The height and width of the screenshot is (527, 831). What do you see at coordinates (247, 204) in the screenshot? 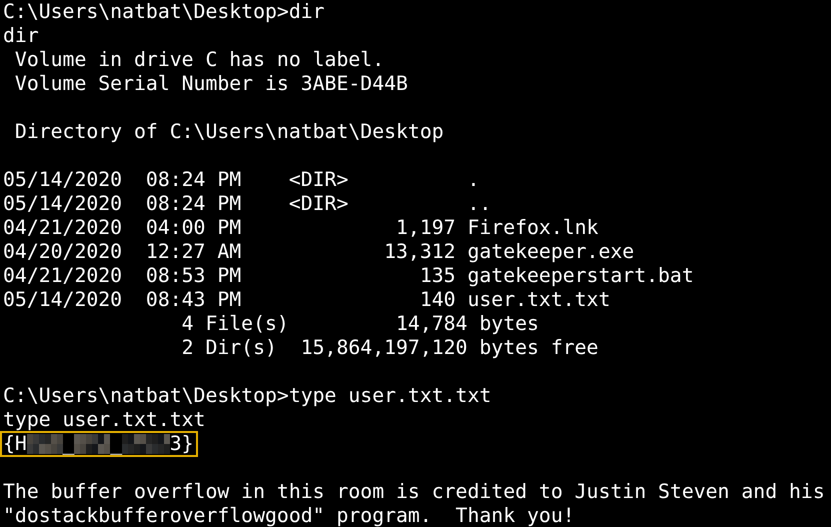
I see `terminal-line: 05/14/2020 08:24 PM <DIR> ..` at bounding box center [247, 204].